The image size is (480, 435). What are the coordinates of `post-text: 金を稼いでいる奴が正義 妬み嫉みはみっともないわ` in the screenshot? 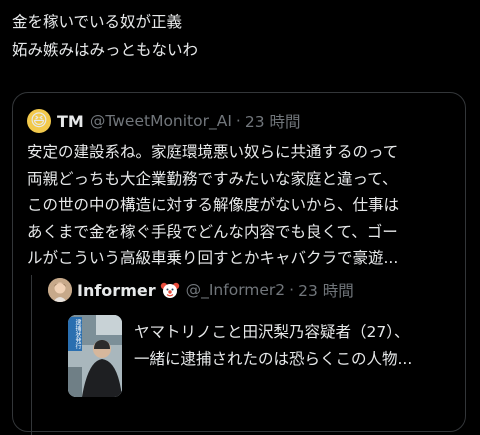 It's located at (240, 36).